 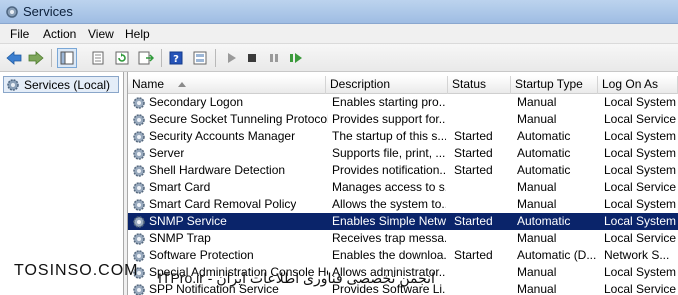 I want to click on window-title: Services, so click(x=48, y=11).